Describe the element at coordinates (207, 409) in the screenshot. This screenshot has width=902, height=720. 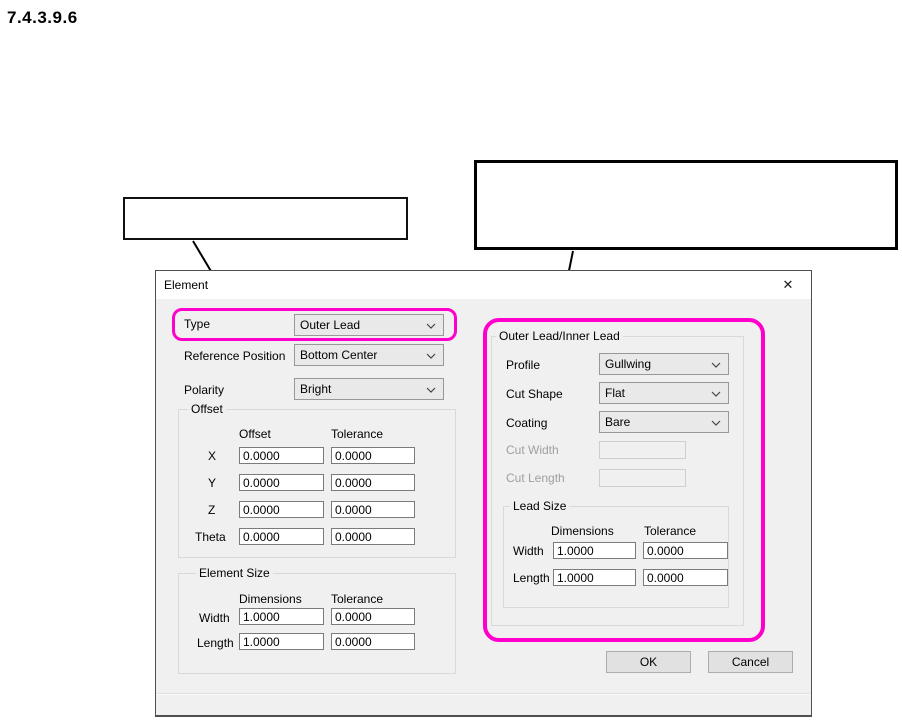
I see `offset-group-title: Offset` at that location.